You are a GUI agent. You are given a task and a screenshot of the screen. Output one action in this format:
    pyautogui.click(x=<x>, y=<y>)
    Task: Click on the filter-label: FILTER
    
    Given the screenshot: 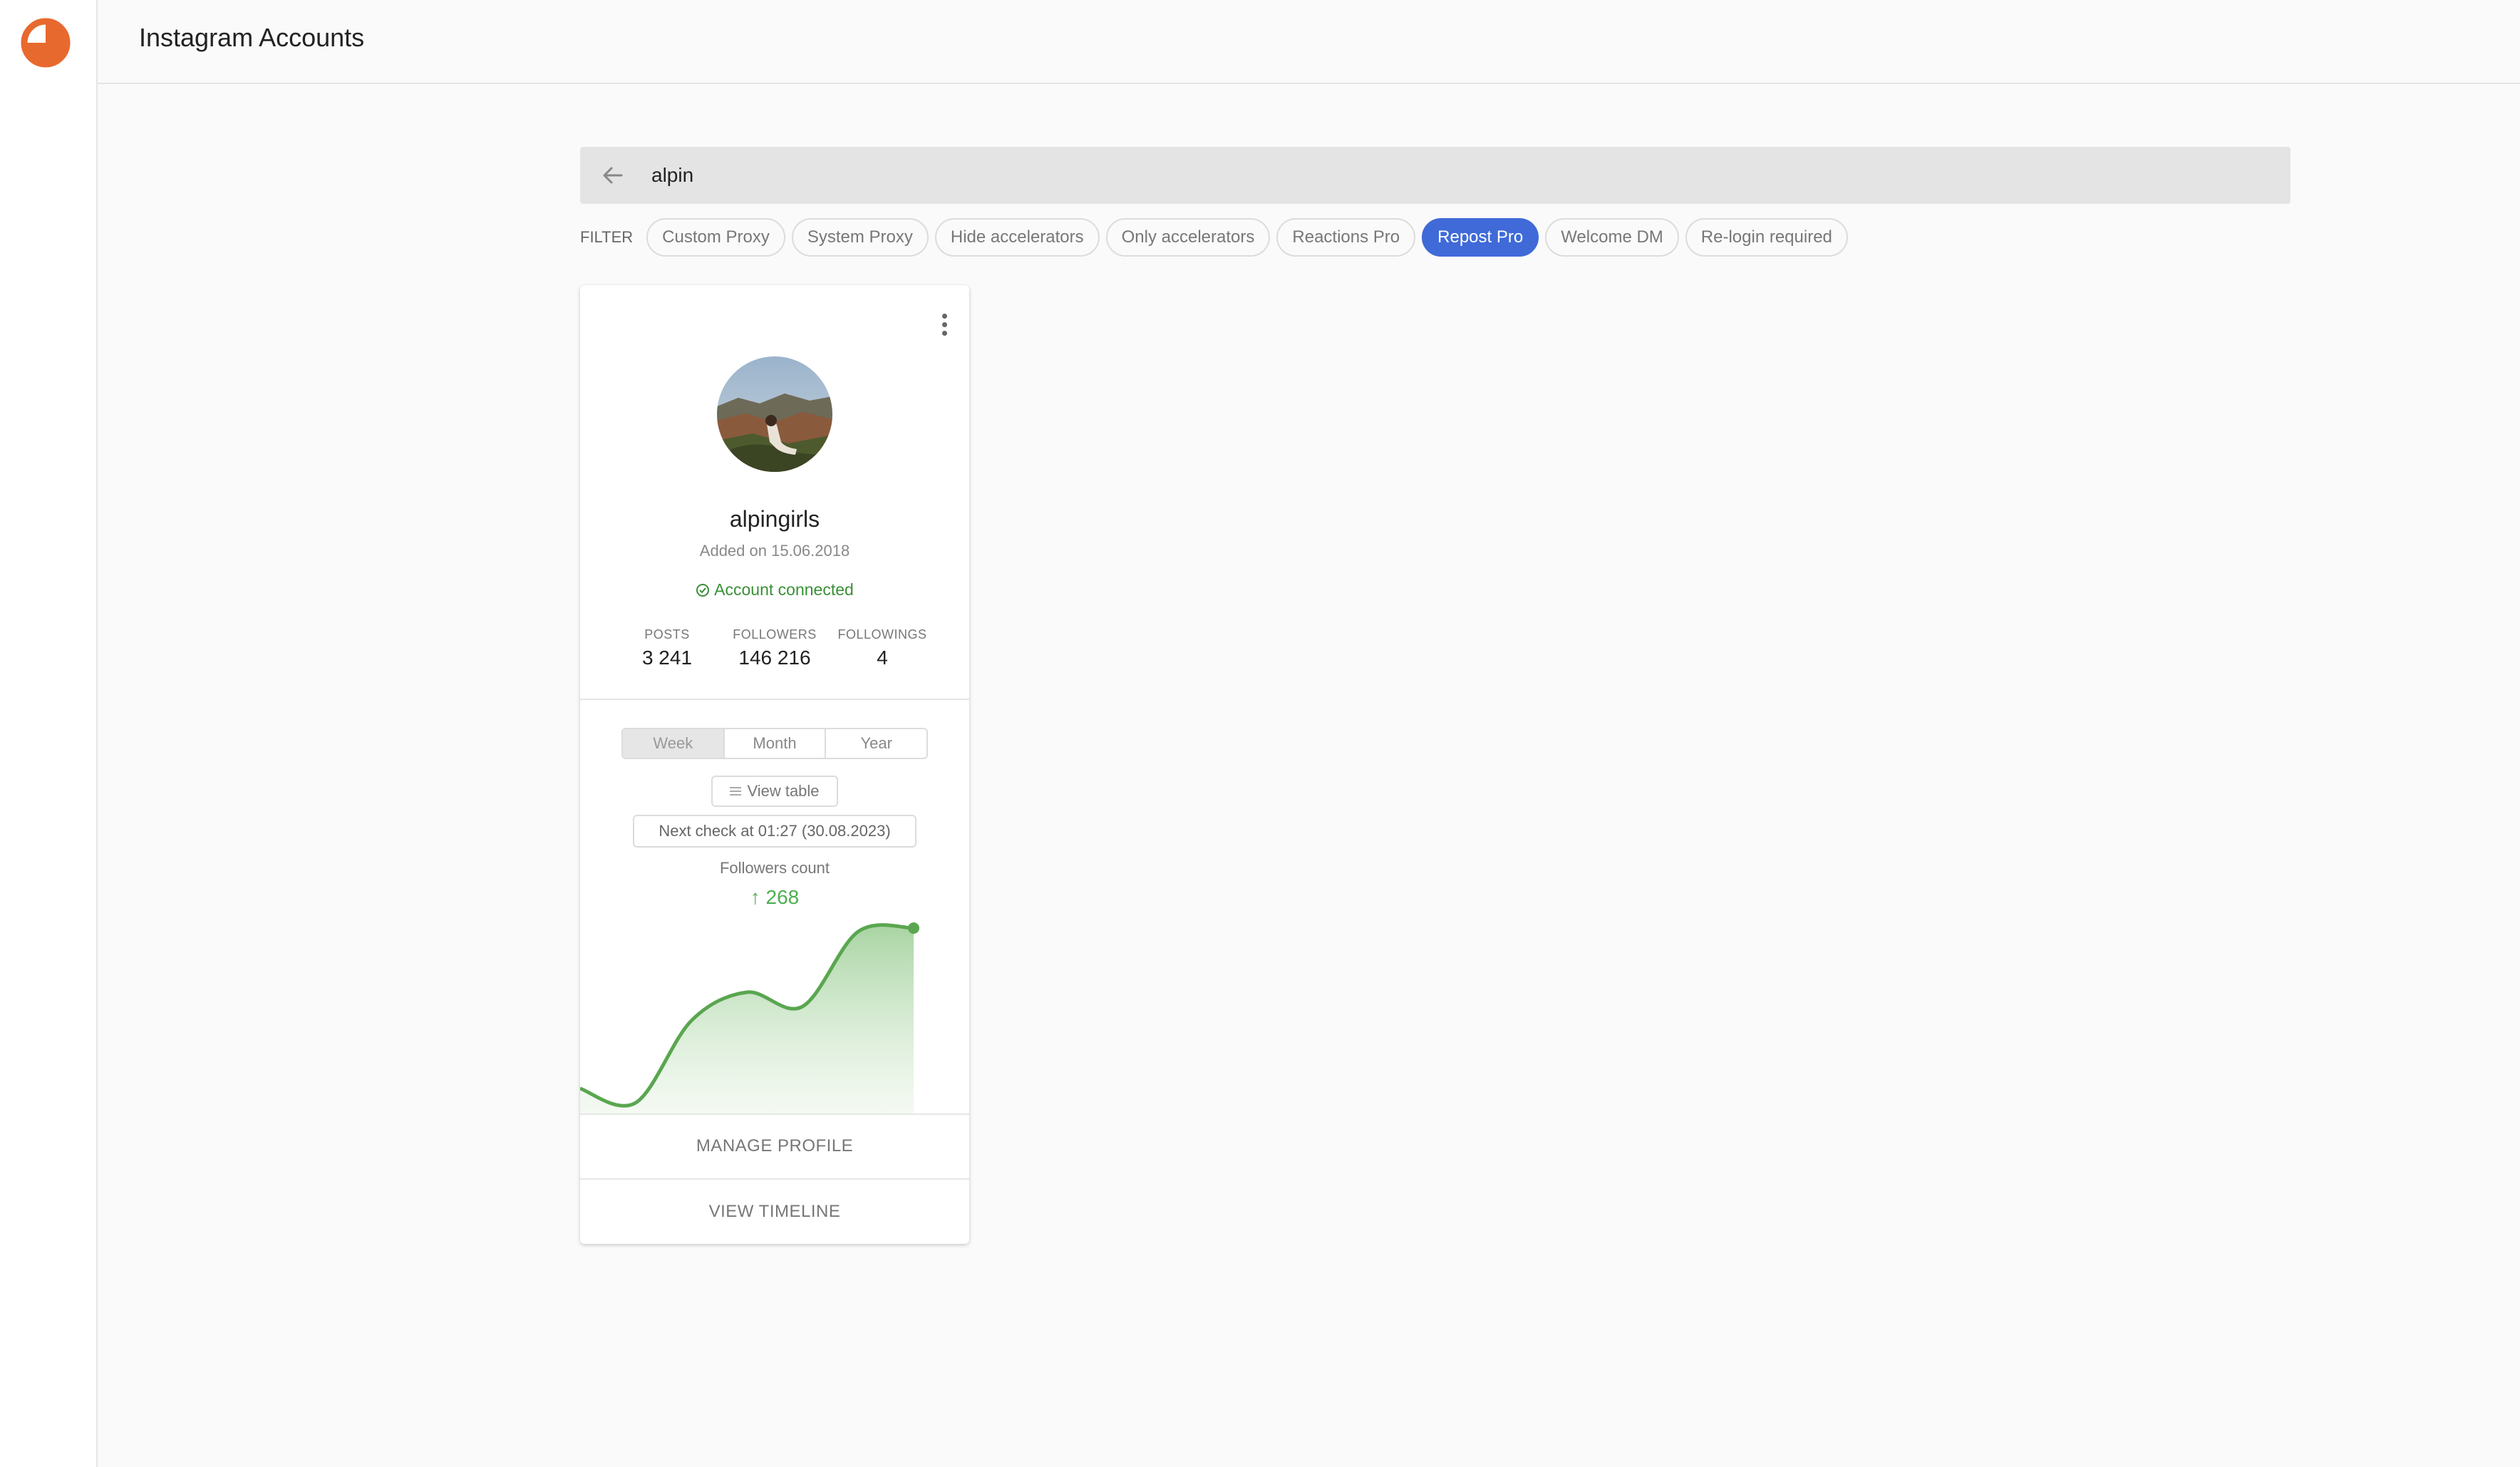 What is the action you would take?
    pyautogui.click(x=607, y=237)
    